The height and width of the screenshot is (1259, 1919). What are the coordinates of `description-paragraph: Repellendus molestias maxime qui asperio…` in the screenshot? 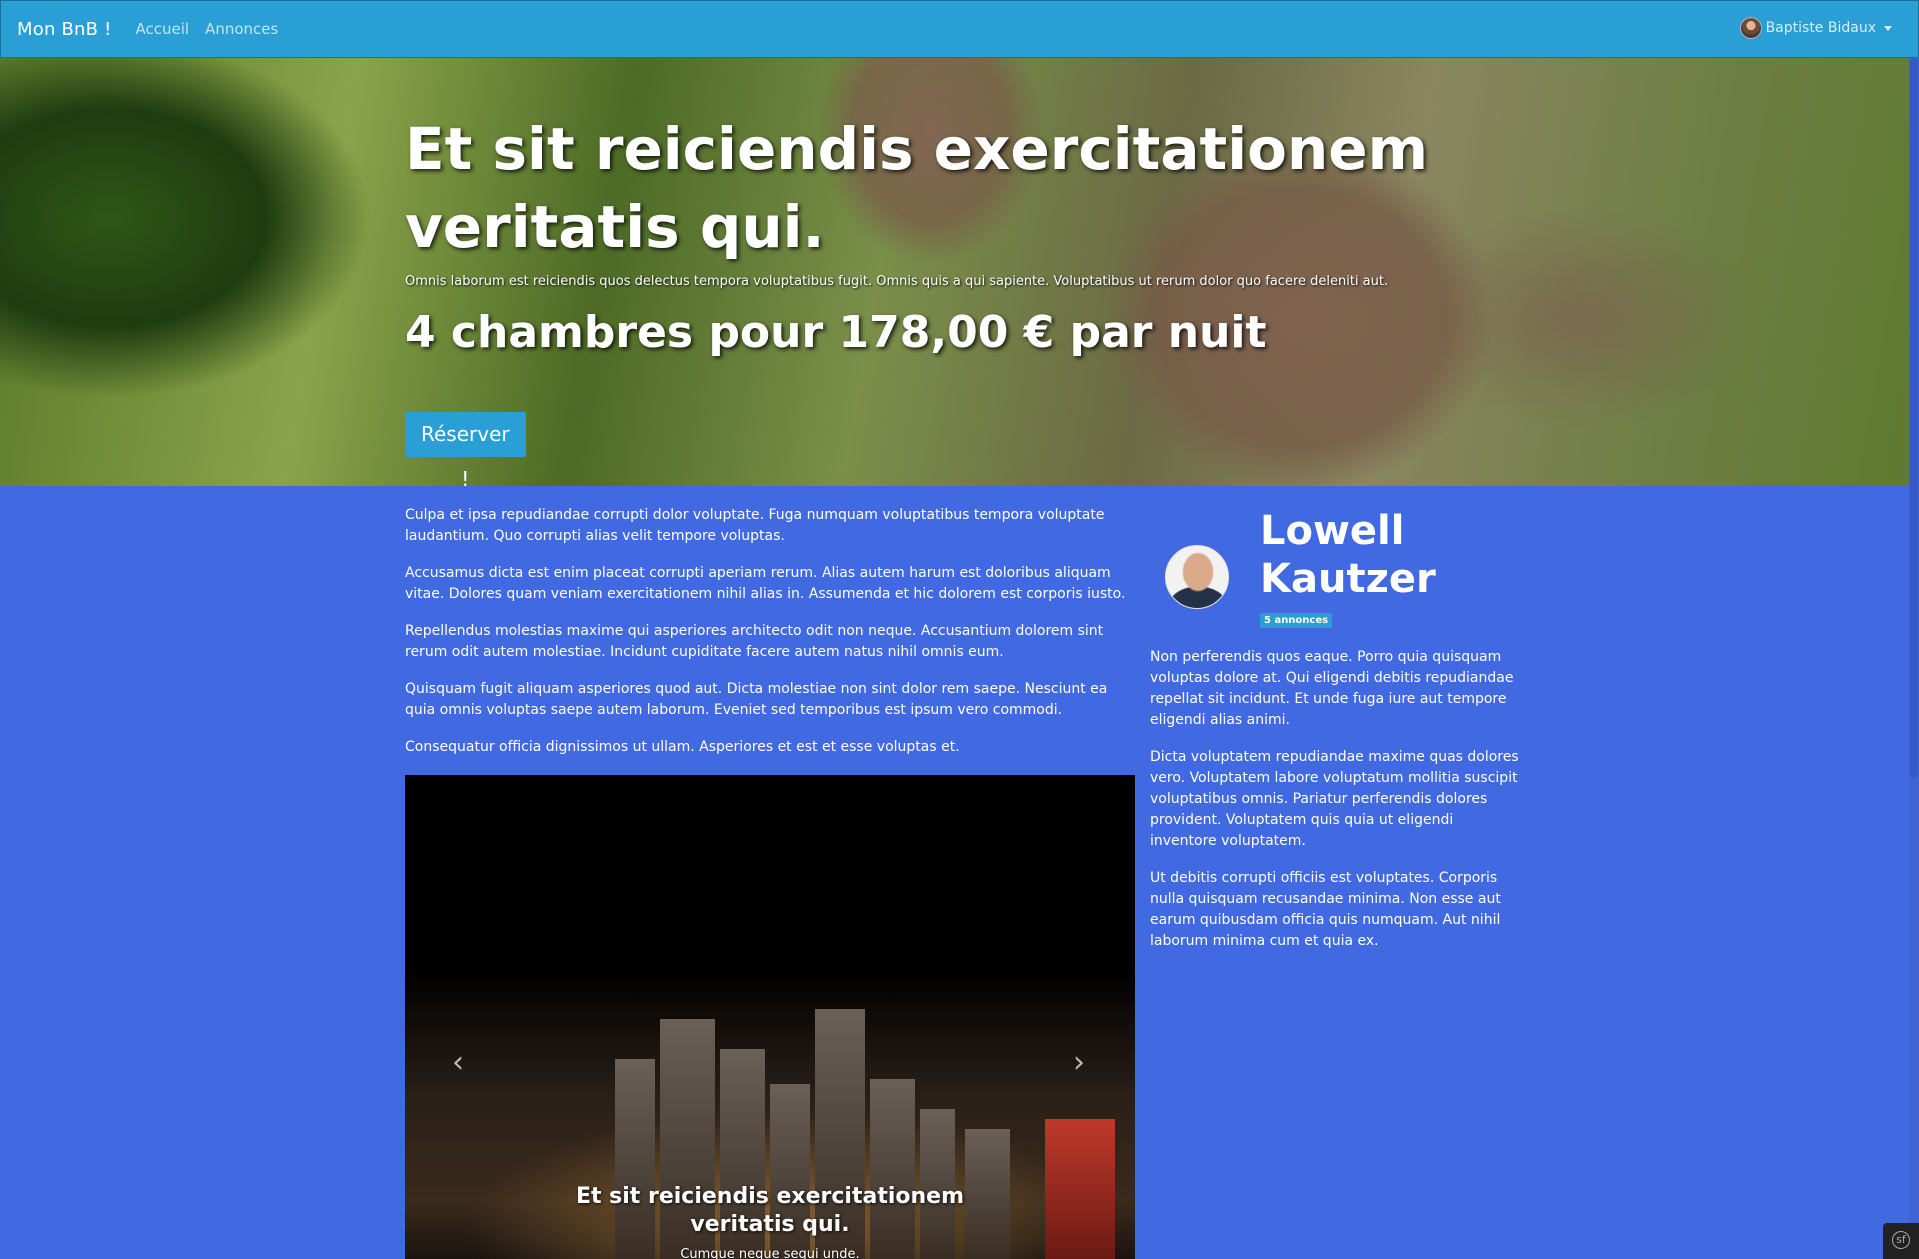 It's located at (754, 641).